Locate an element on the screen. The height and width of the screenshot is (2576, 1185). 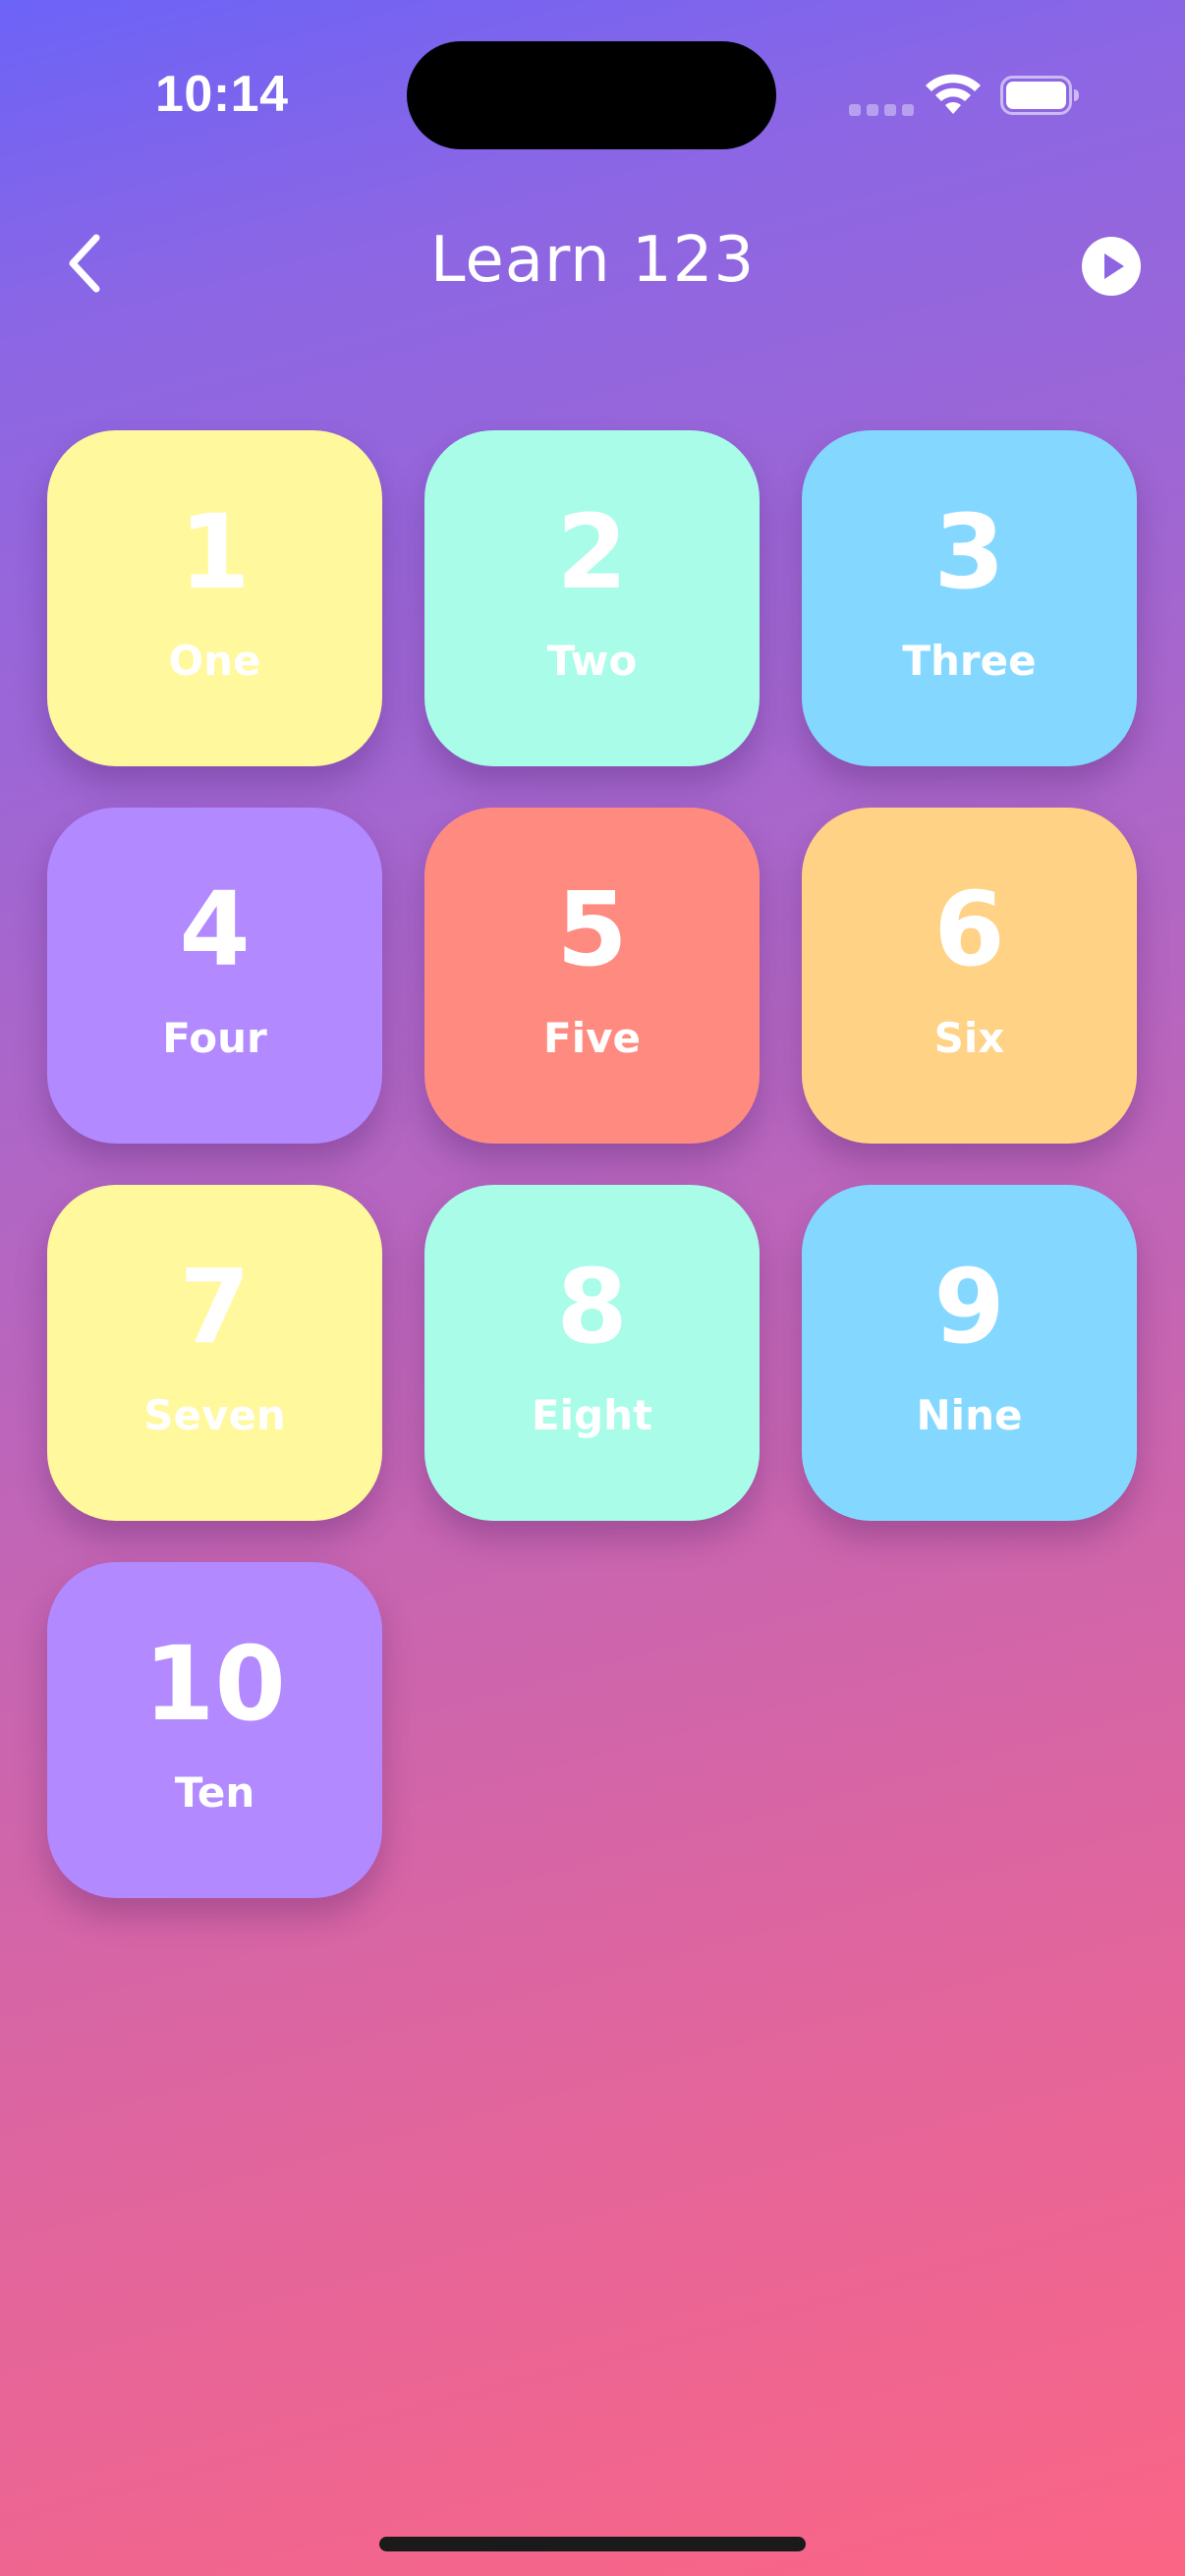
number-card-1: 1 One is located at coordinates (215, 598).